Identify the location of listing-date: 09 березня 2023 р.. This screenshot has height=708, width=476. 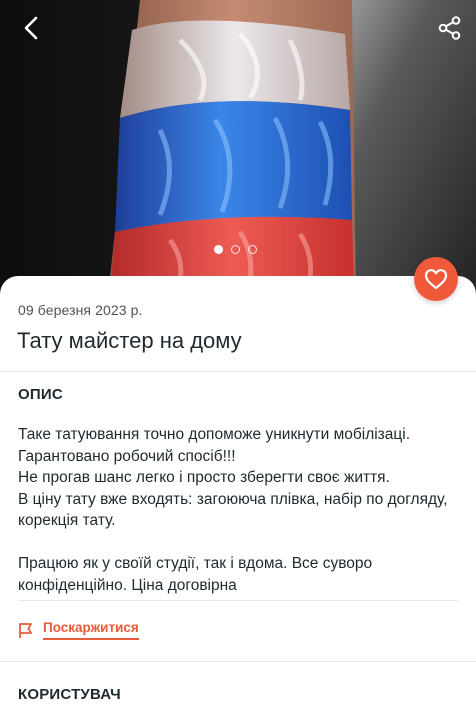
(80, 310).